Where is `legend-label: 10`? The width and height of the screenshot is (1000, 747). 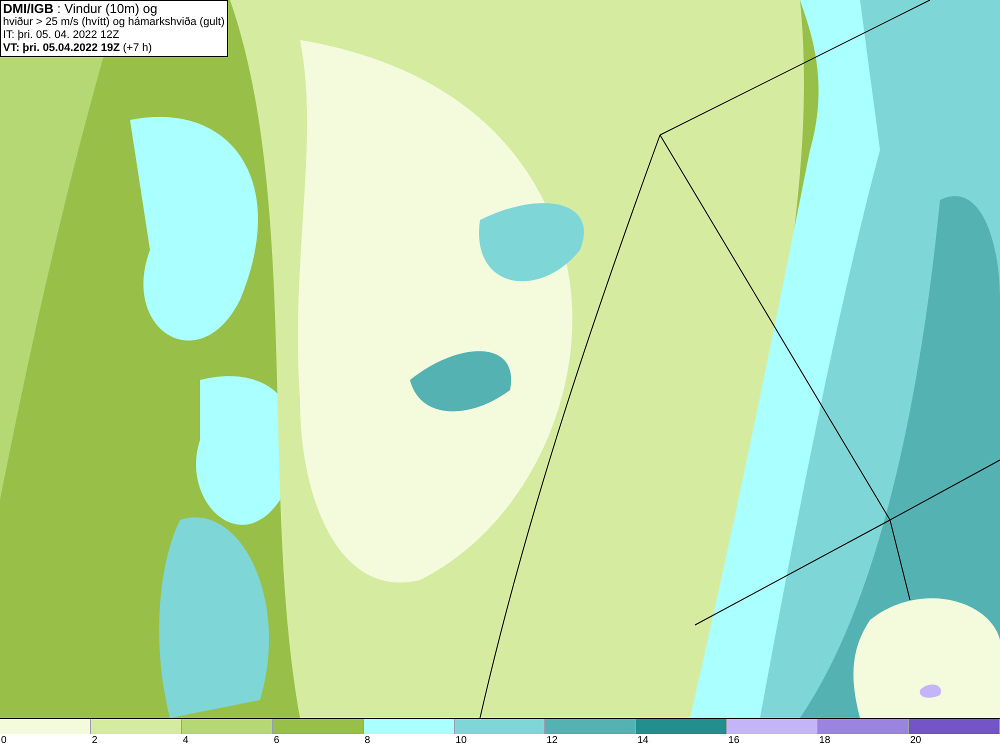 legend-label: 10 is located at coordinates (460, 740).